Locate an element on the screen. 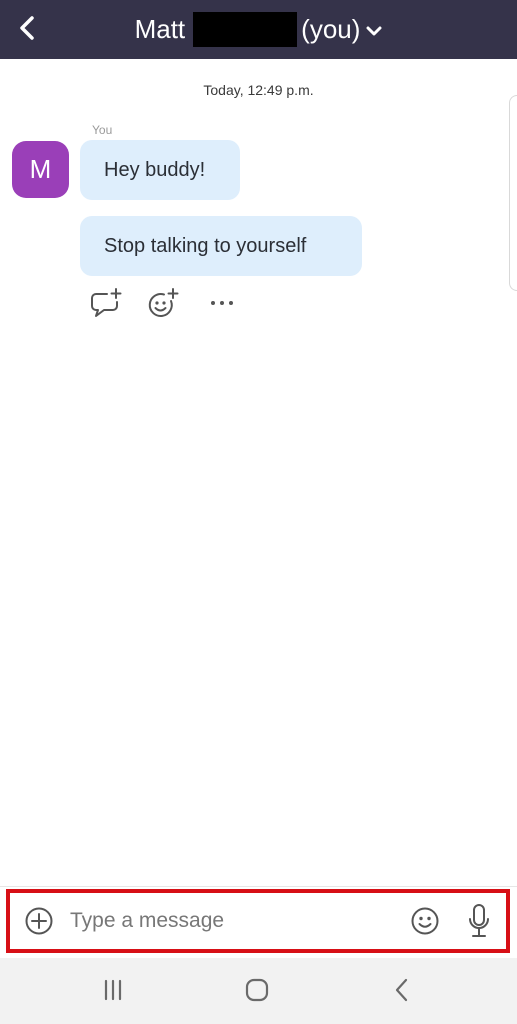 The width and height of the screenshot is (517, 1024). more-options-button is located at coordinates (222, 303).